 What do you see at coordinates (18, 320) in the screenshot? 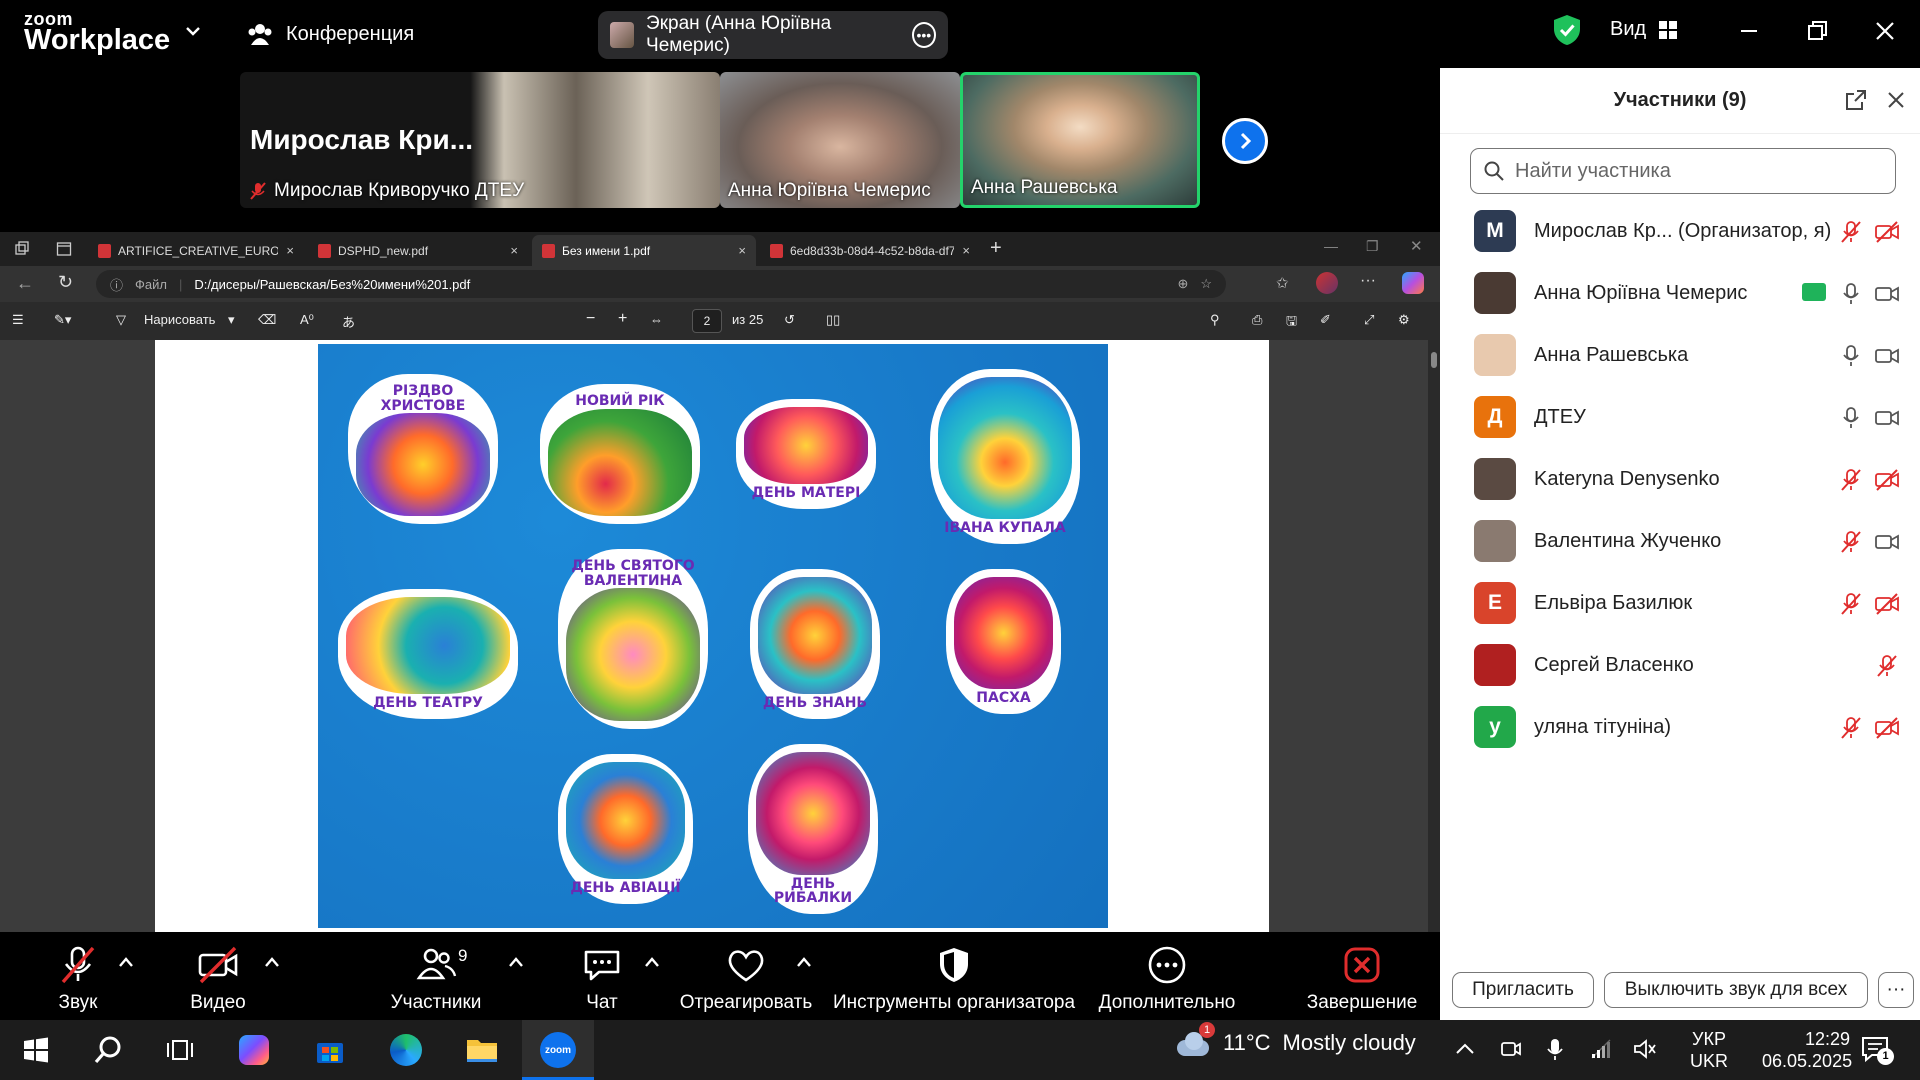
I see `contents-icon: ☰` at bounding box center [18, 320].